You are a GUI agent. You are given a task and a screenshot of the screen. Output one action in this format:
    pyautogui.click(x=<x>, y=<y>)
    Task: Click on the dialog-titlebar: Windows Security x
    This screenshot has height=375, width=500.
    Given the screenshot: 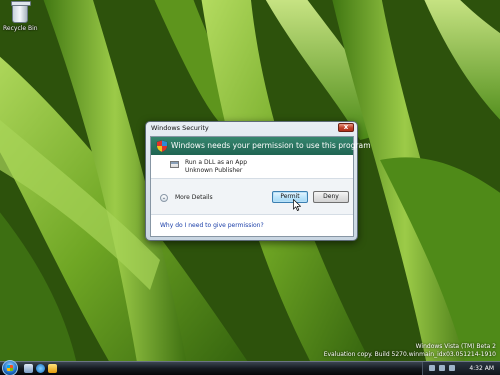 What is the action you would take?
    pyautogui.click(x=251, y=129)
    